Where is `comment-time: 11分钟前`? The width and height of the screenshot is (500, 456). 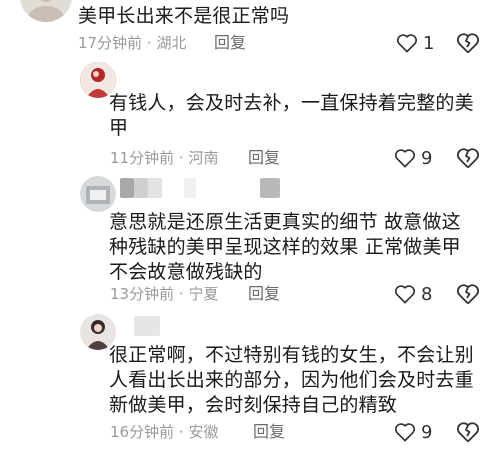
comment-time: 11分钟前 is located at coordinates (142, 158).